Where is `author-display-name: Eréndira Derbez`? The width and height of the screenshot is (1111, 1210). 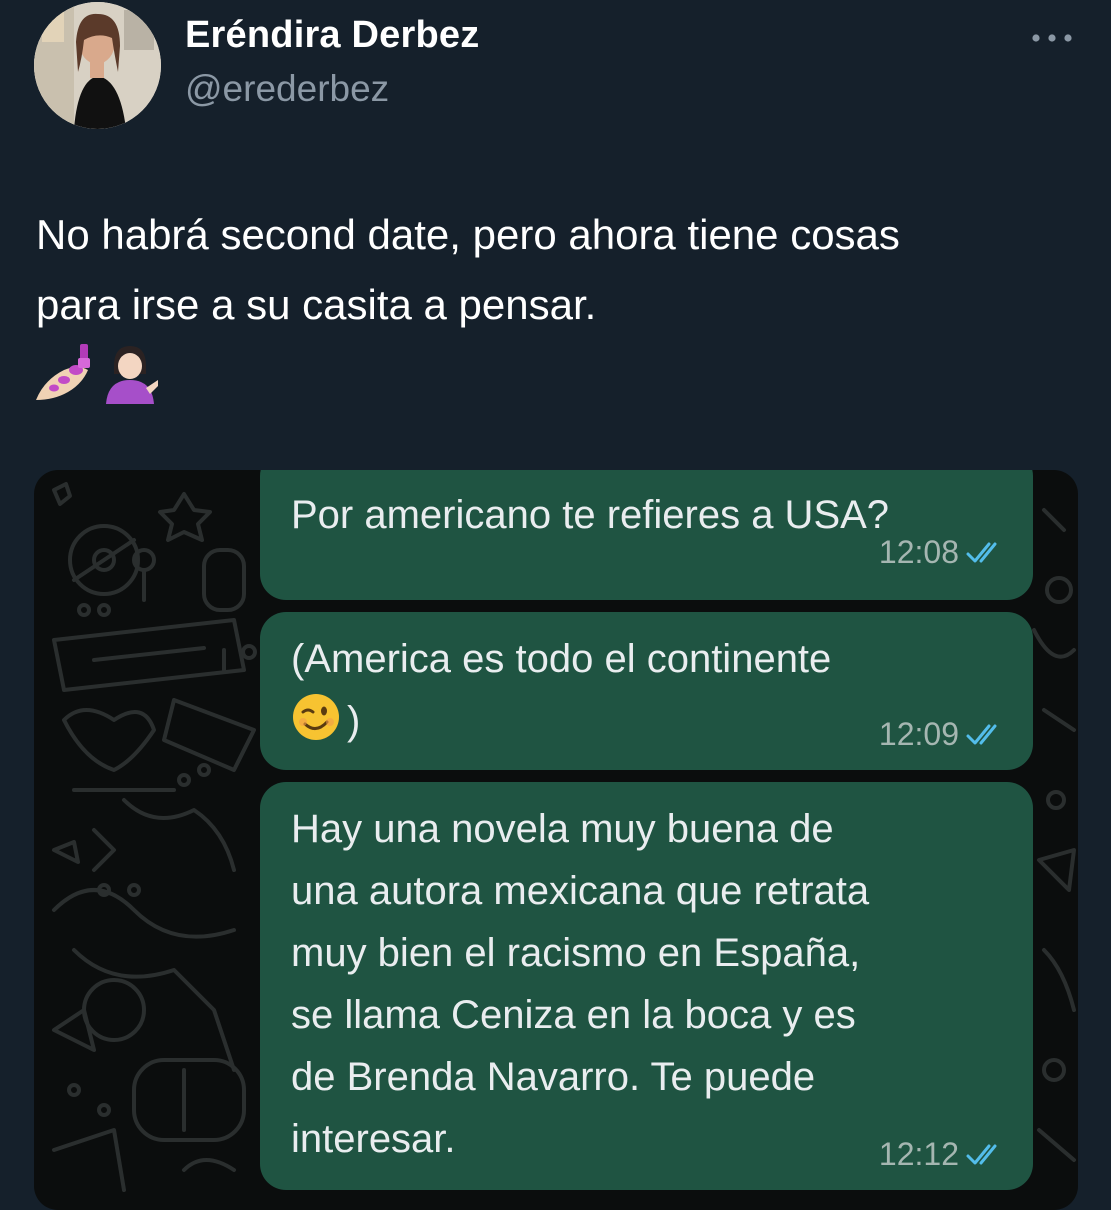
author-display-name: Eréndira Derbez is located at coordinates (332, 35).